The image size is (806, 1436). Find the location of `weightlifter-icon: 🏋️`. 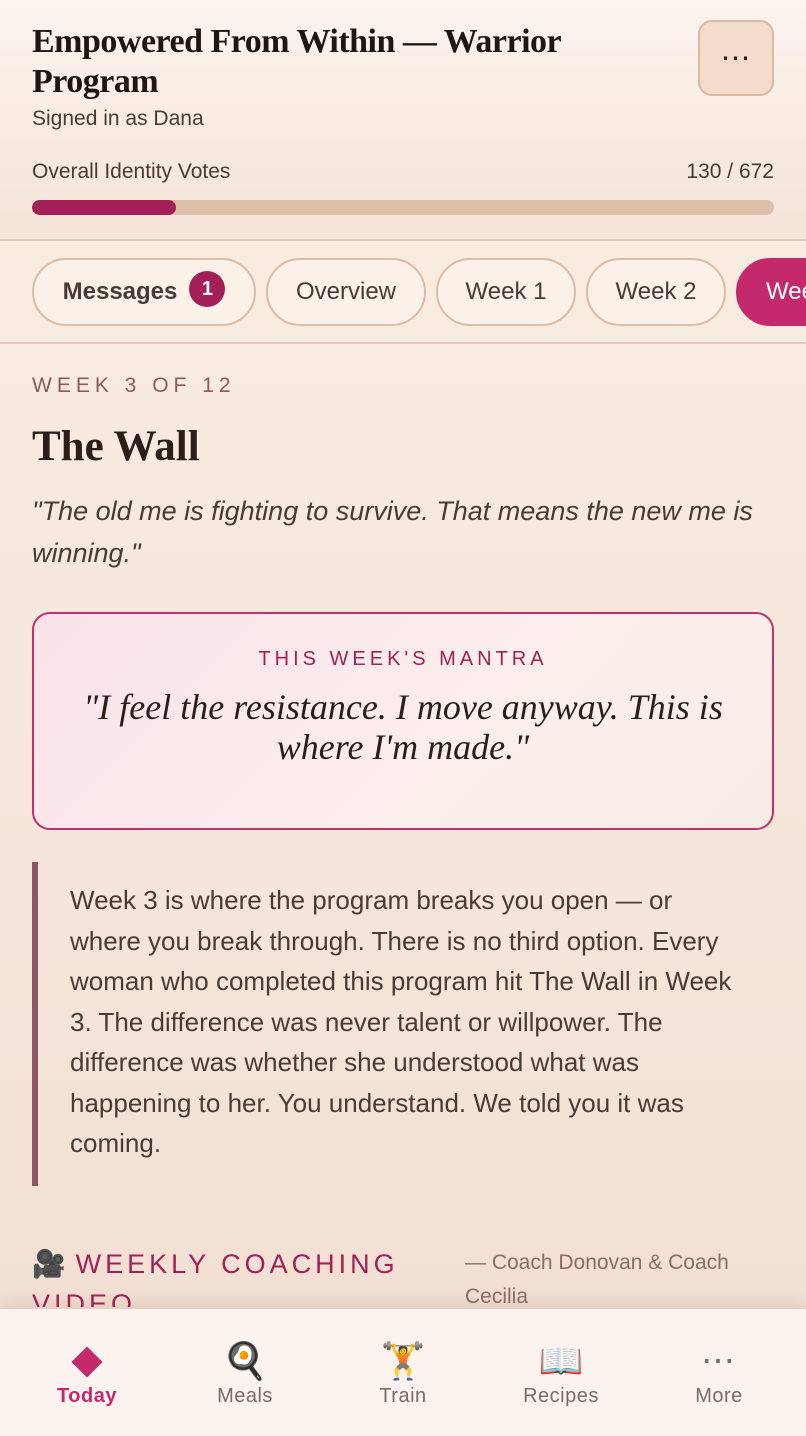

weightlifter-icon: 🏋️ is located at coordinates (403, 1360).